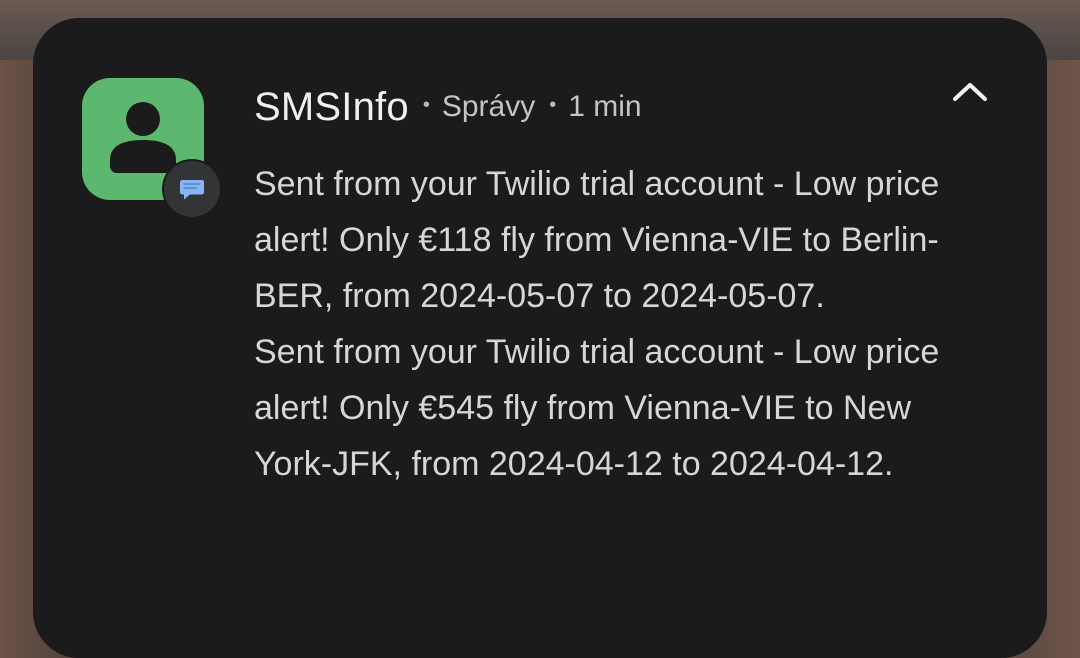 Image resolution: width=1080 pixels, height=658 pixels. I want to click on chevron-up-icon, so click(970, 92).